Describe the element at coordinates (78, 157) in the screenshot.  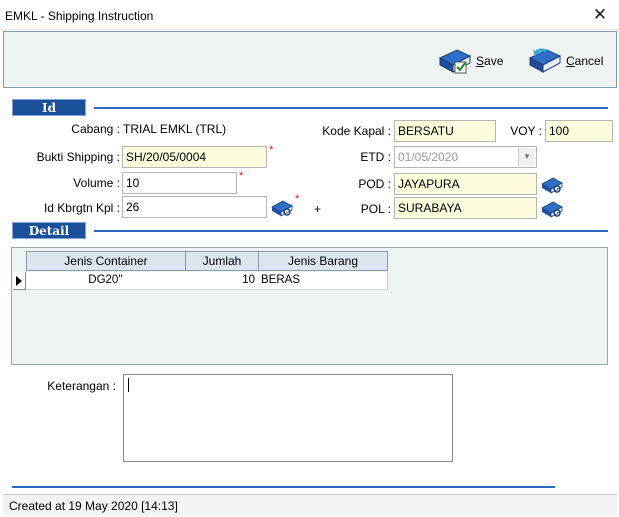
I see `bukti-shipping-label: Bukti Shipping :` at that location.